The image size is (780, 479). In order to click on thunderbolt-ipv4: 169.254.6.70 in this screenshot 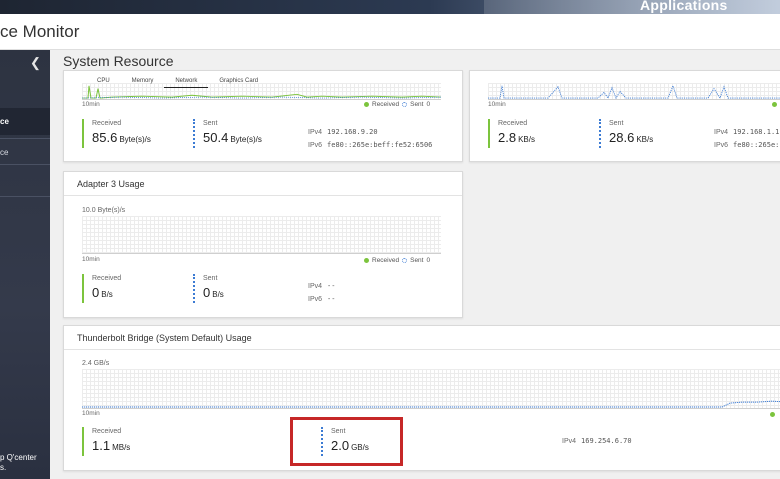, I will do `click(606, 441)`.